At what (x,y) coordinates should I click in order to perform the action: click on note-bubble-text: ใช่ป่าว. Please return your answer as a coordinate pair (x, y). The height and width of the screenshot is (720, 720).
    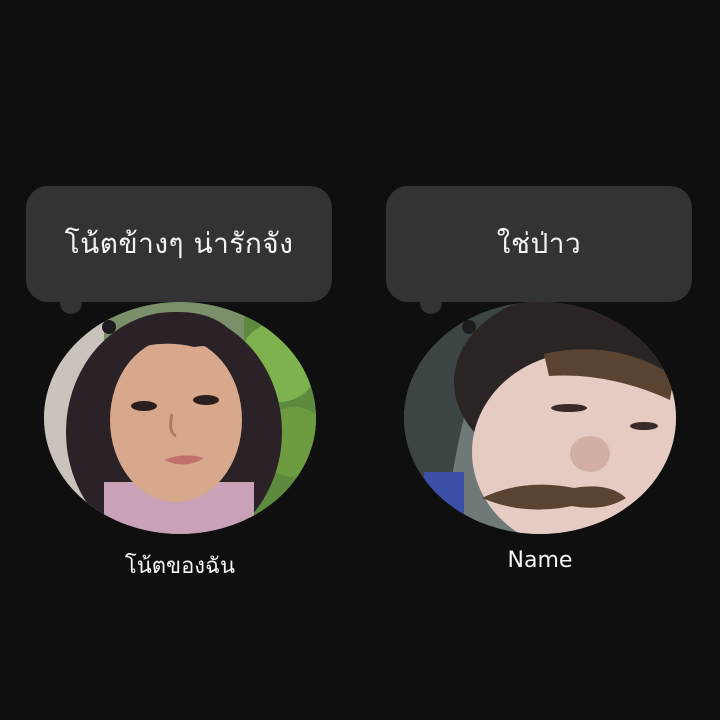
    Looking at the image, I should click on (539, 243).